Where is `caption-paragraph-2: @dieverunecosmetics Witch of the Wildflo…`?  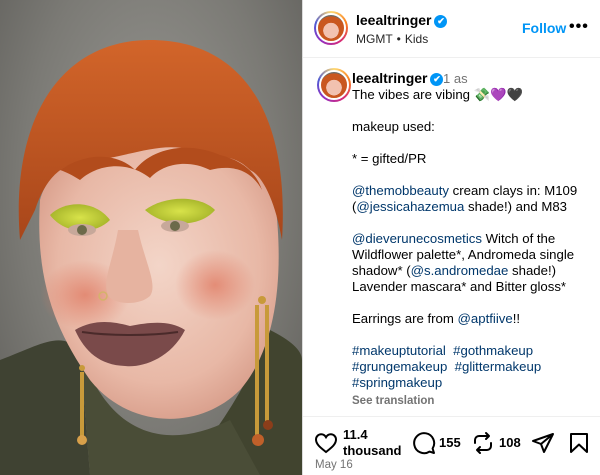
caption-paragraph-2: @dieverunecosmetics Witch of the Wildflo… is located at coordinates (472, 263).